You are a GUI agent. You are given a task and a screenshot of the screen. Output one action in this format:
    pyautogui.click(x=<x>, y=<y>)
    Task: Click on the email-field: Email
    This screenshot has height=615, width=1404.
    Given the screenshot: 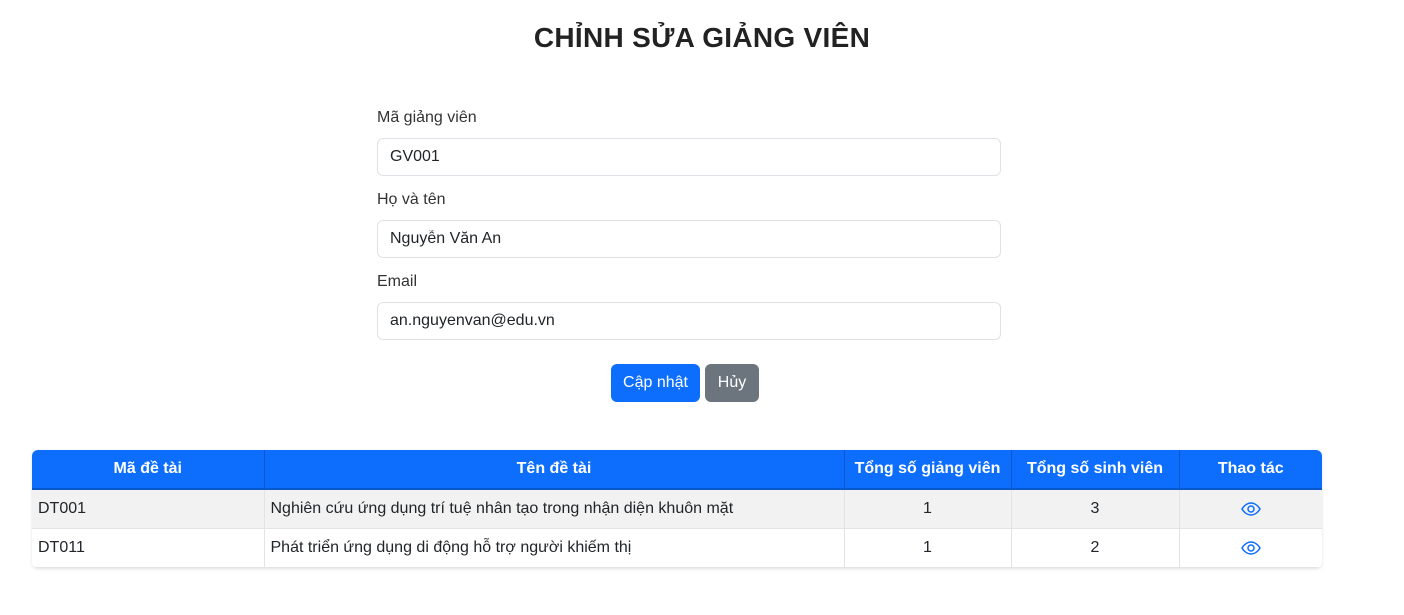 What is the action you would take?
    pyautogui.click(x=689, y=306)
    